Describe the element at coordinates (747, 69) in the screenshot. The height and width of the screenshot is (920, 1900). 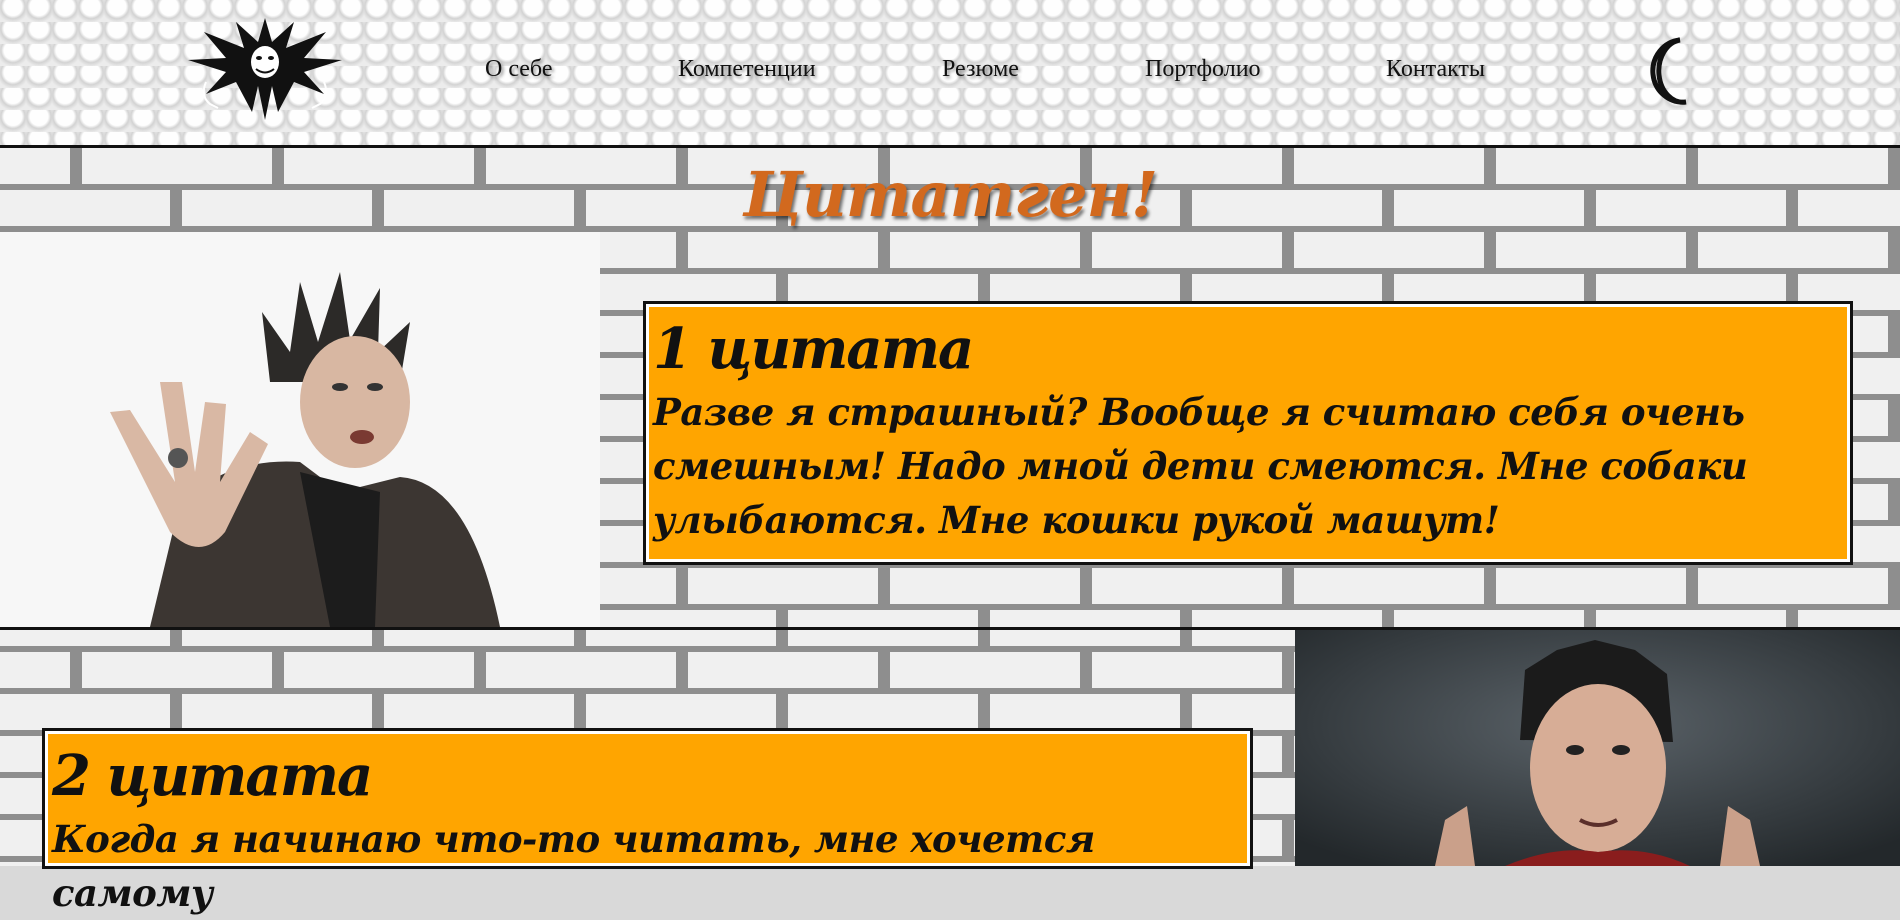
I see `nav-skills: Компетенции` at that location.